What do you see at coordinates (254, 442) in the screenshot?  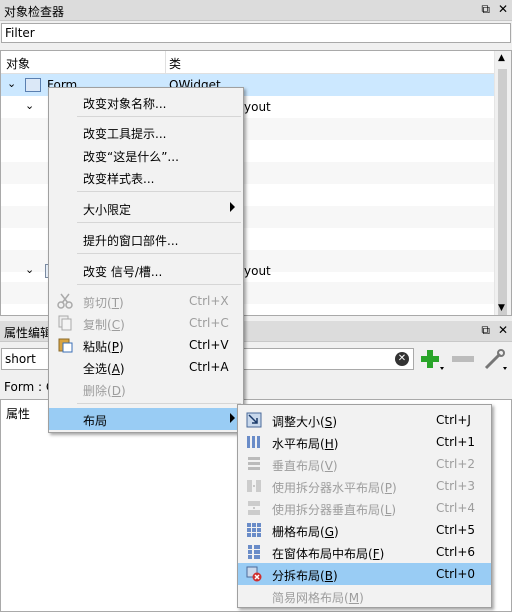 I see `horizontal-layout-icon` at bounding box center [254, 442].